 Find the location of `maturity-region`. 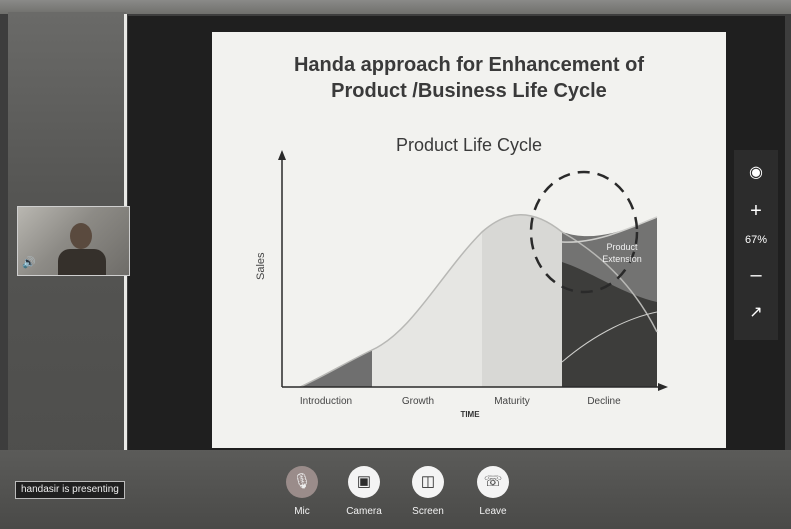

maturity-region is located at coordinates (522, 300).